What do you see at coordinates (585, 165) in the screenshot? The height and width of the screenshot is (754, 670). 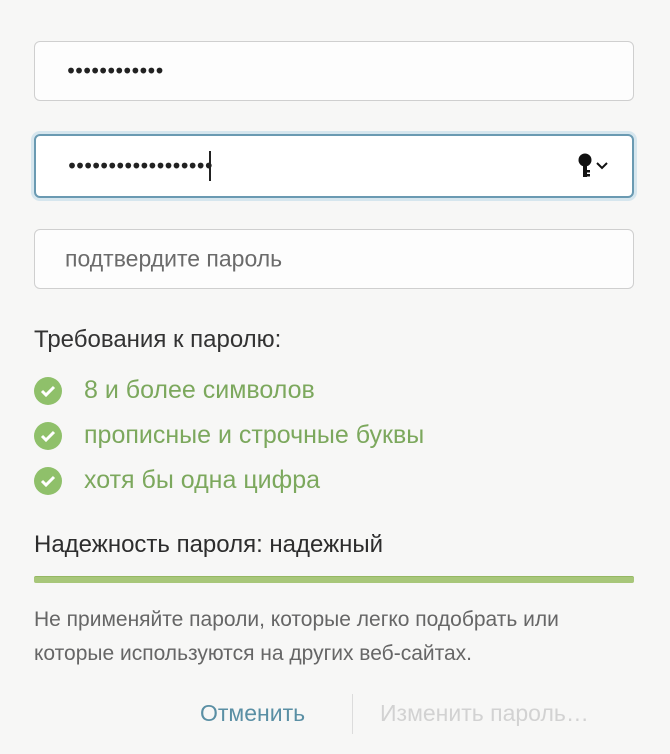 I see `key-icon` at bounding box center [585, 165].